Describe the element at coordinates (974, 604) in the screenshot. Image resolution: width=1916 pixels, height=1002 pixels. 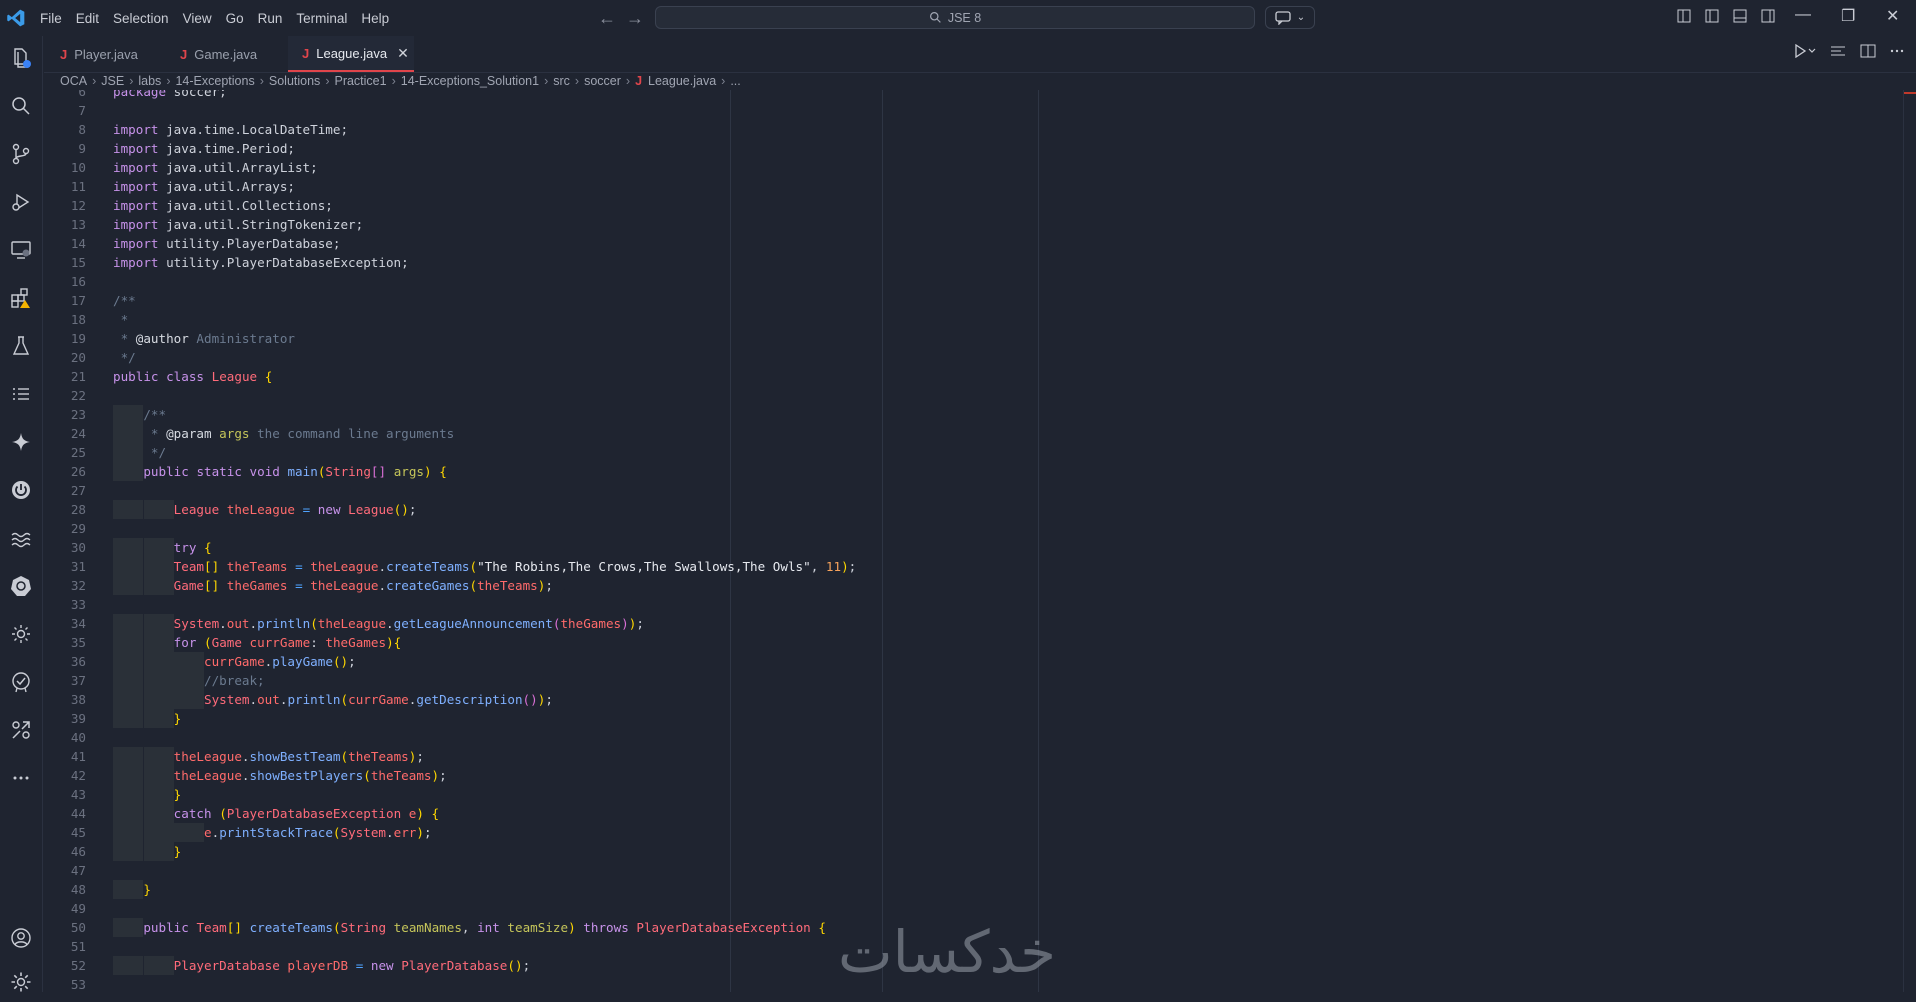
I see `code-line: 33` at that location.